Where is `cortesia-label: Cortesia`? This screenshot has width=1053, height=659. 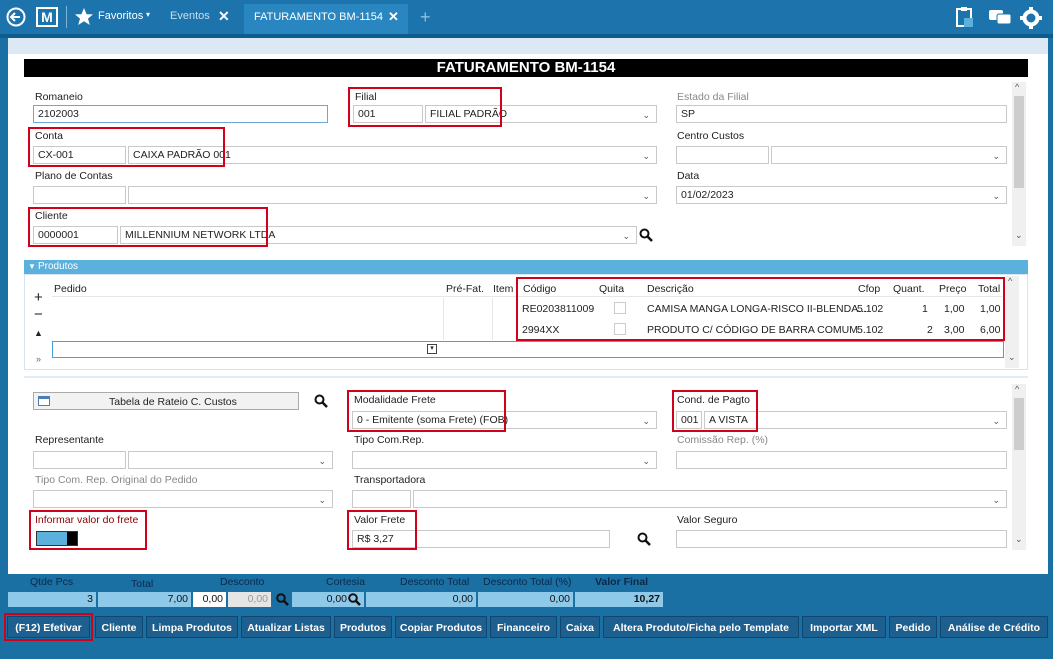 cortesia-label: Cortesia is located at coordinates (346, 582).